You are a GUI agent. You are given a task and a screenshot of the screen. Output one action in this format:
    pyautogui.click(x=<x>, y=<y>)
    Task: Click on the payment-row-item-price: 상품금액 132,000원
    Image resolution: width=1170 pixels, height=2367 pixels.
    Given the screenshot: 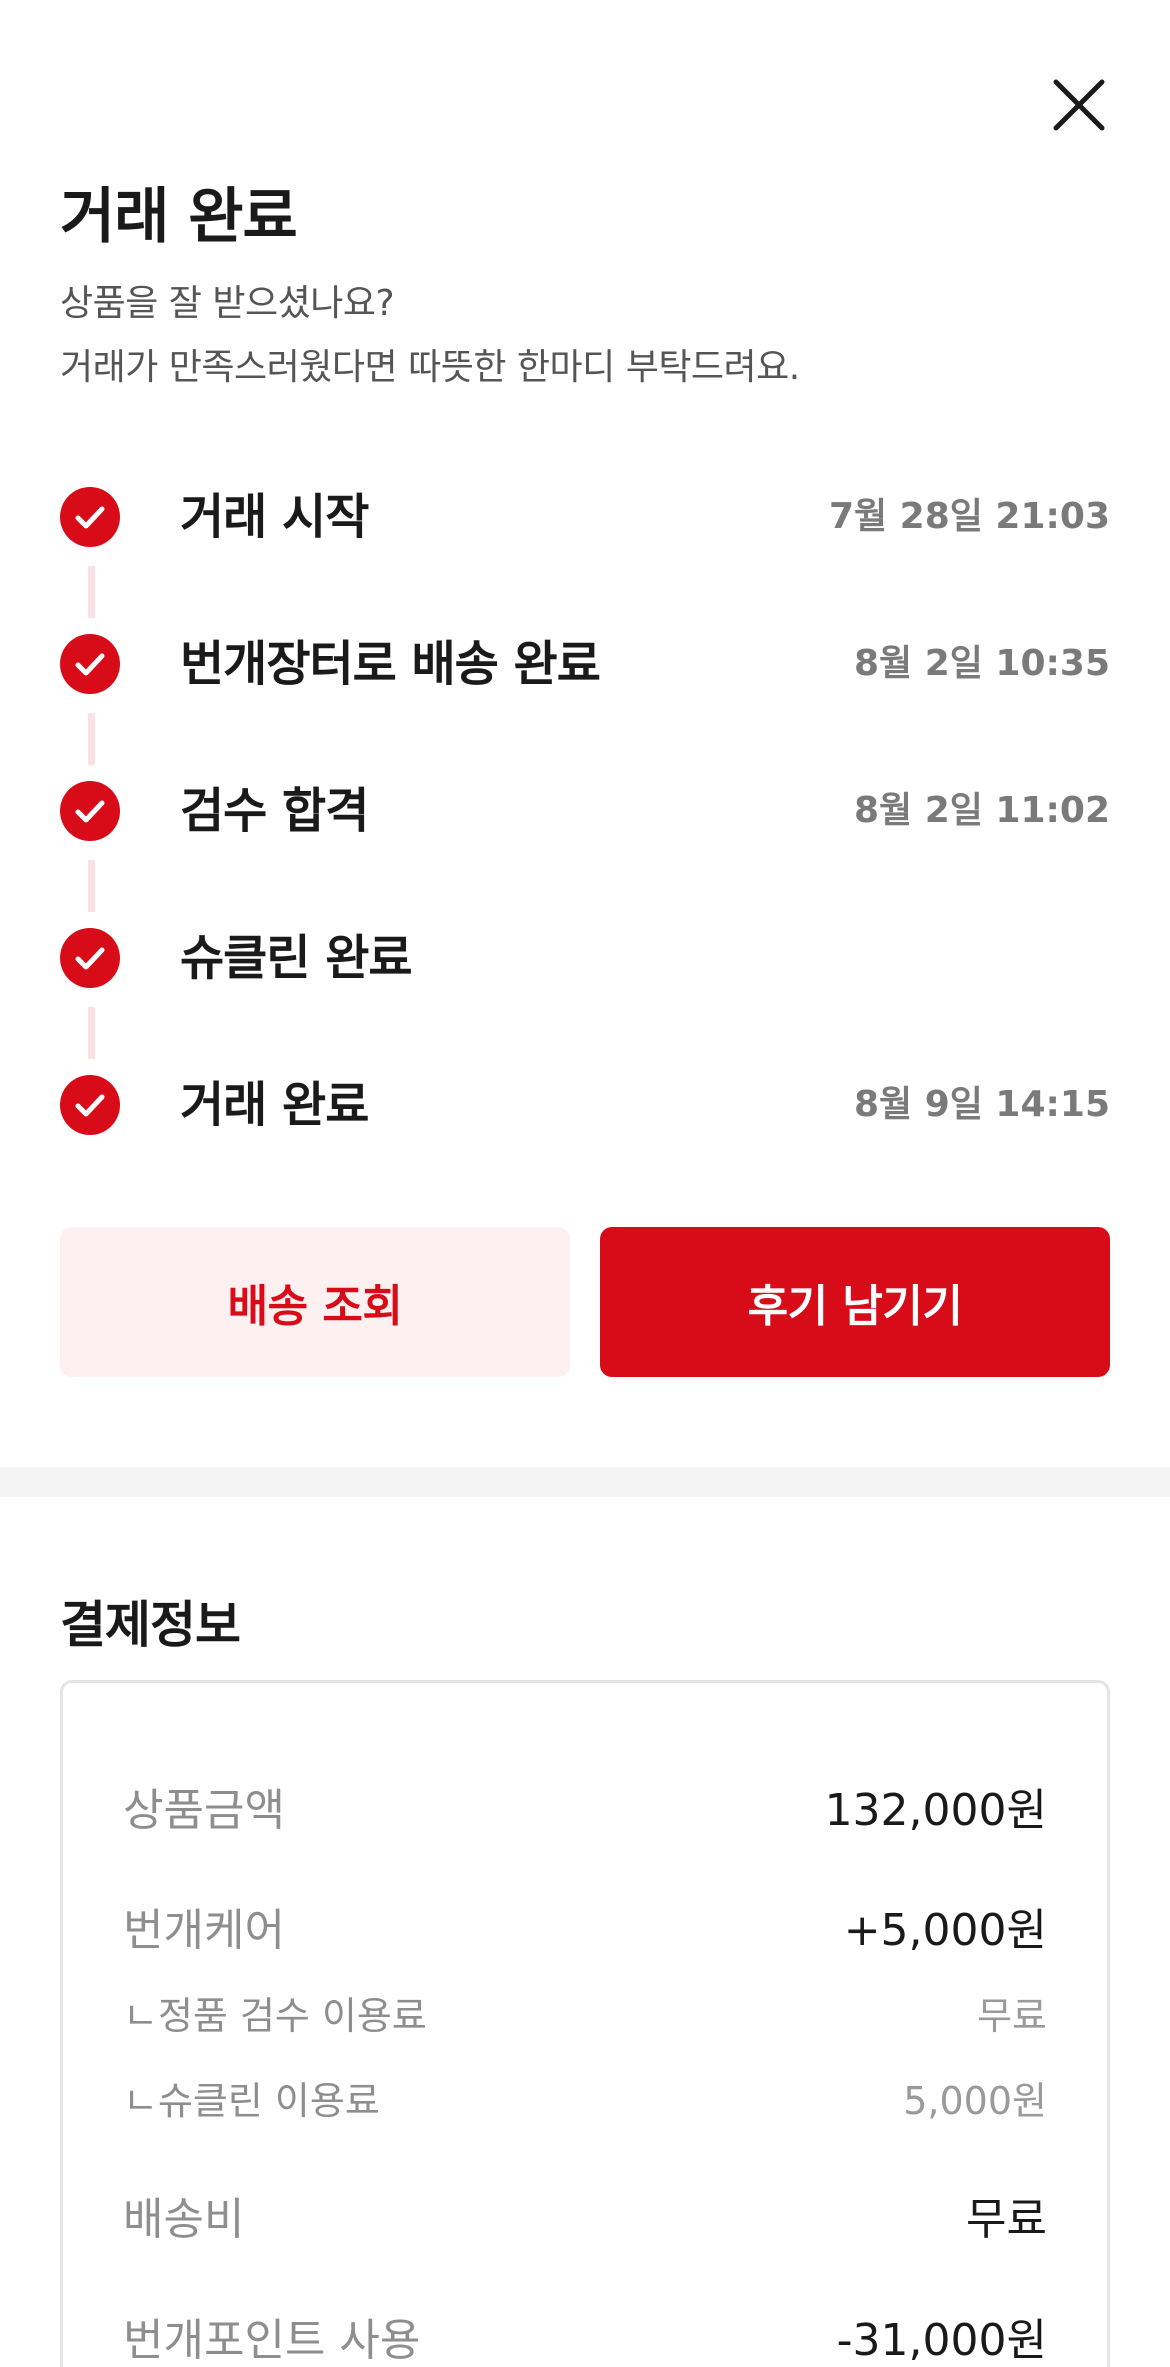 What is the action you would take?
    pyautogui.click(x=585, y=1806)
    